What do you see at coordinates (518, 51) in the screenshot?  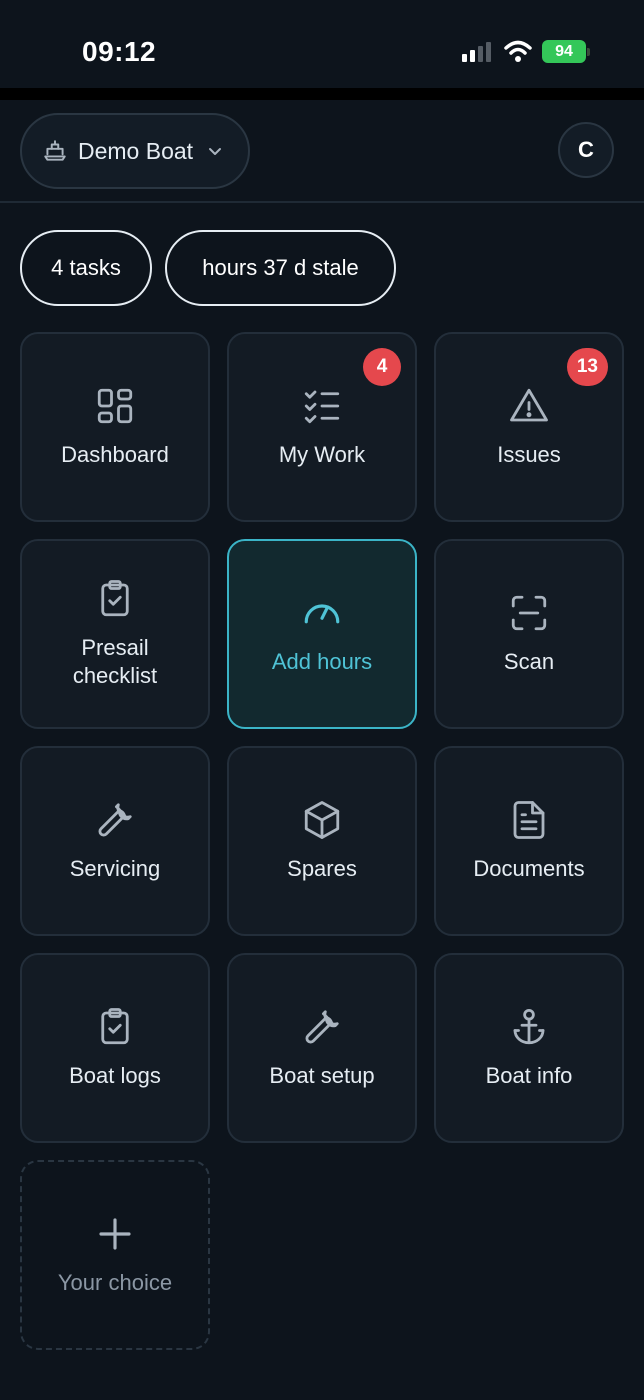 I see `wifi-icon` at bounding box center [518, 51].